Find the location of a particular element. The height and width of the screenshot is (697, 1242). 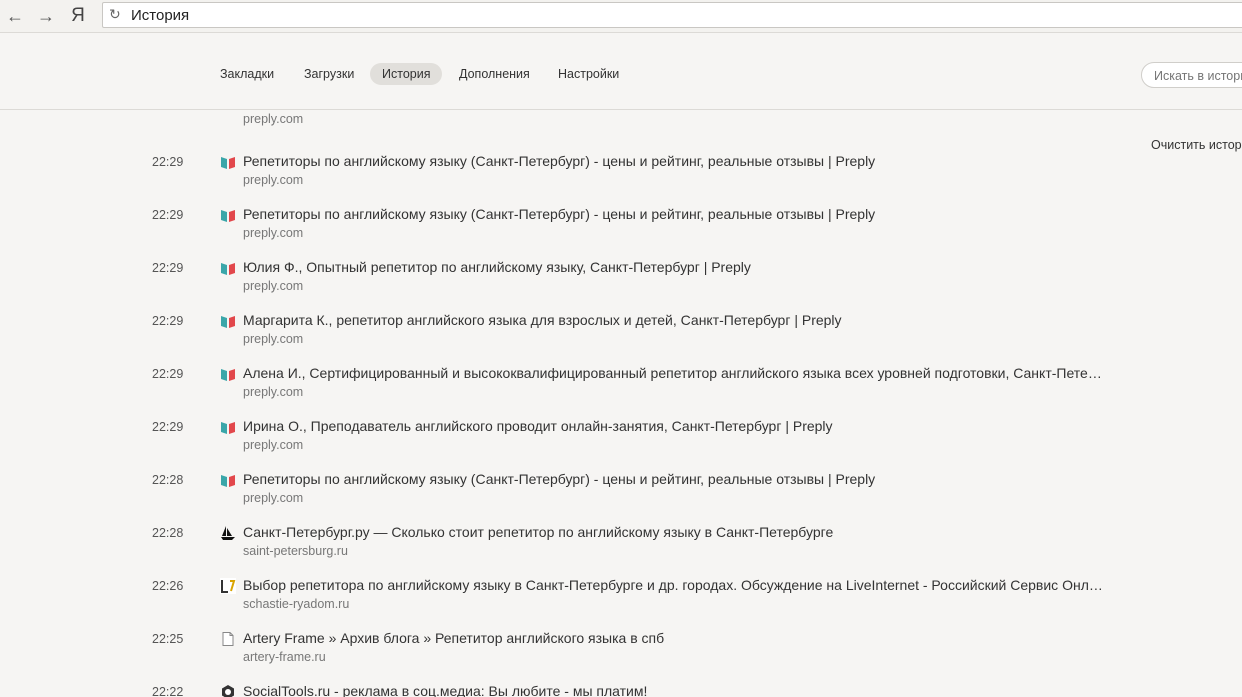

history-item-domain: schastie-ryadom.ru is located at coordinates (296, 604).